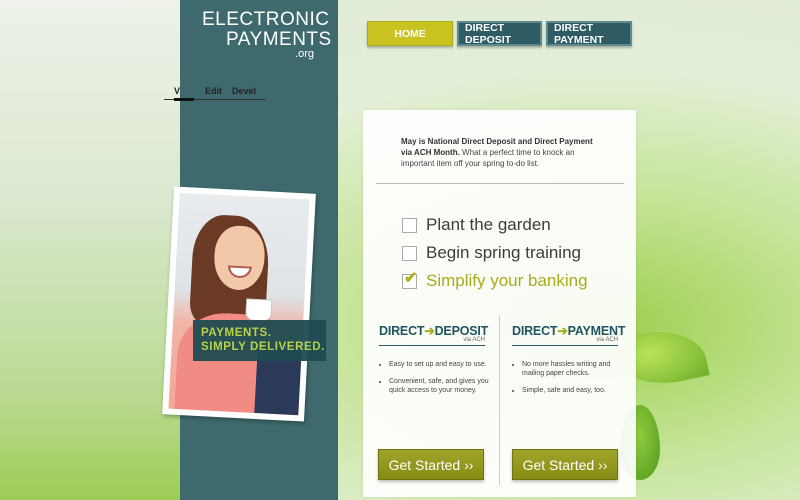 This screenshot has width=800, height=500. What do you see at coordinates (431, 464) in the screenshot?
I see `direct-deposit-get-started-button: Get Started ››` at bounding box center [431, 464].